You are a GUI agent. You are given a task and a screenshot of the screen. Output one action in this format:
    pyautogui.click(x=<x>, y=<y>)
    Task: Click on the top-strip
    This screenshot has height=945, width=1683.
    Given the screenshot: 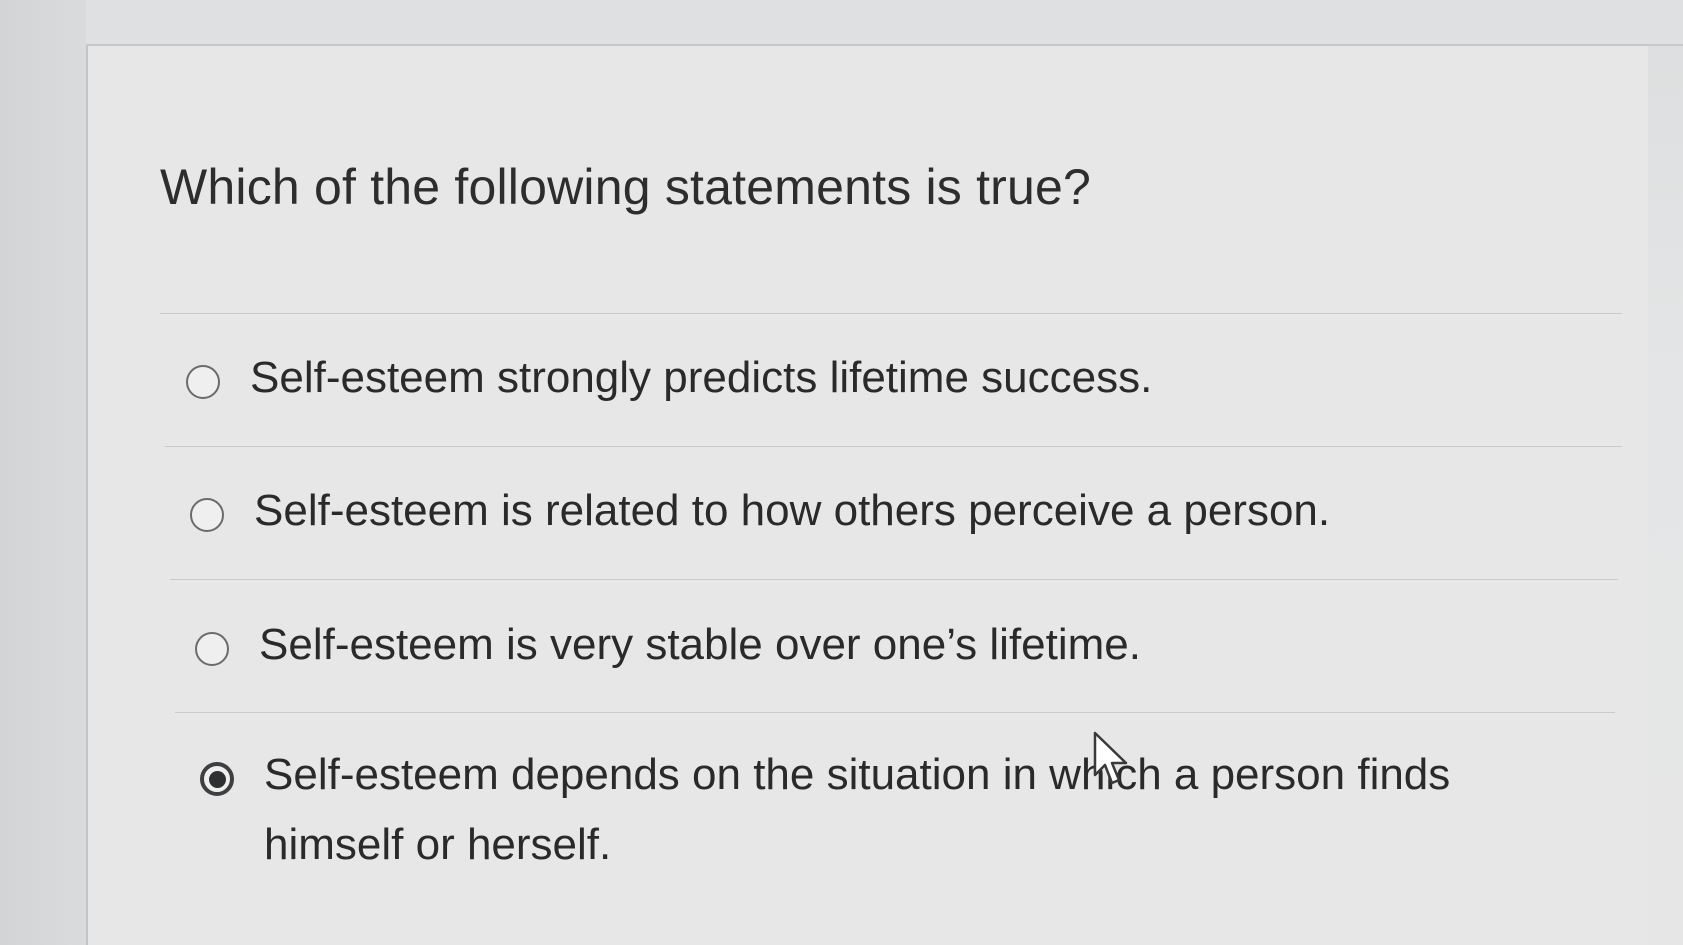 What is the action you would take?
    pyautogui.click(x=884, y=23)
    